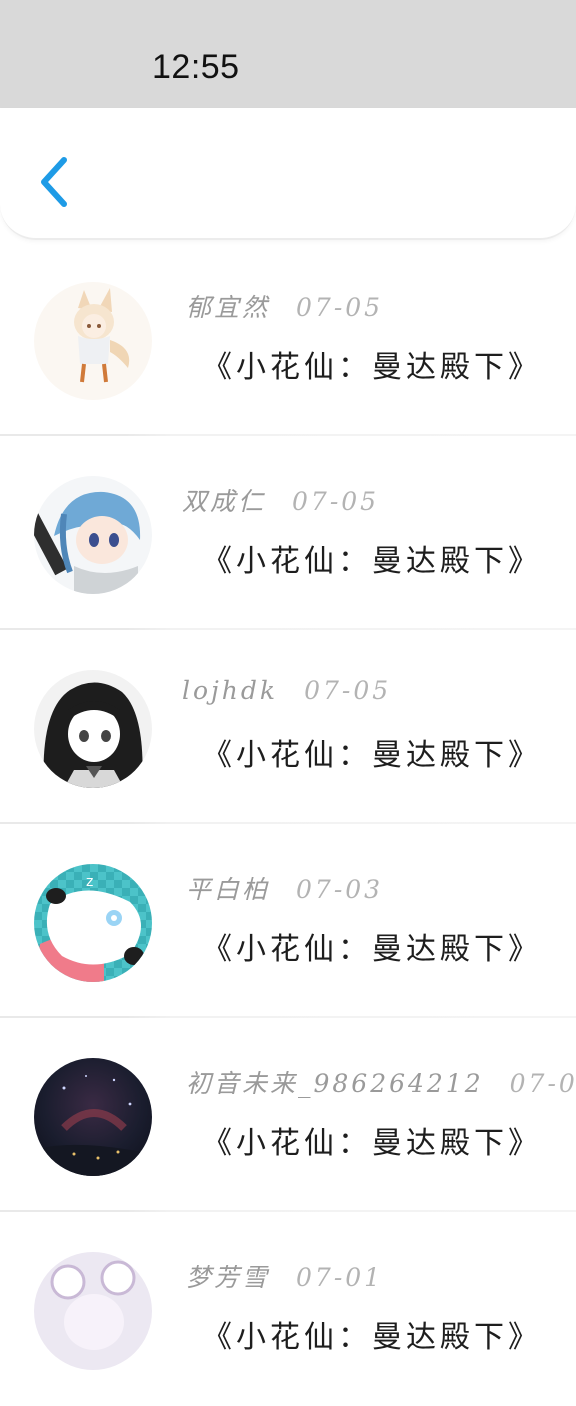 This screenshot has width=576, height=1406. I want to click on back-button, so click(56, 180).